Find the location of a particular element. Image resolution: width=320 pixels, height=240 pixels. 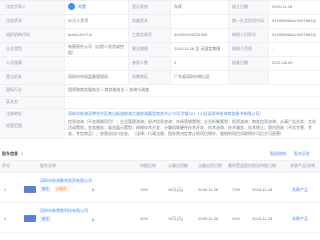

staff-size-value: - is located at coordinates (69, 62).